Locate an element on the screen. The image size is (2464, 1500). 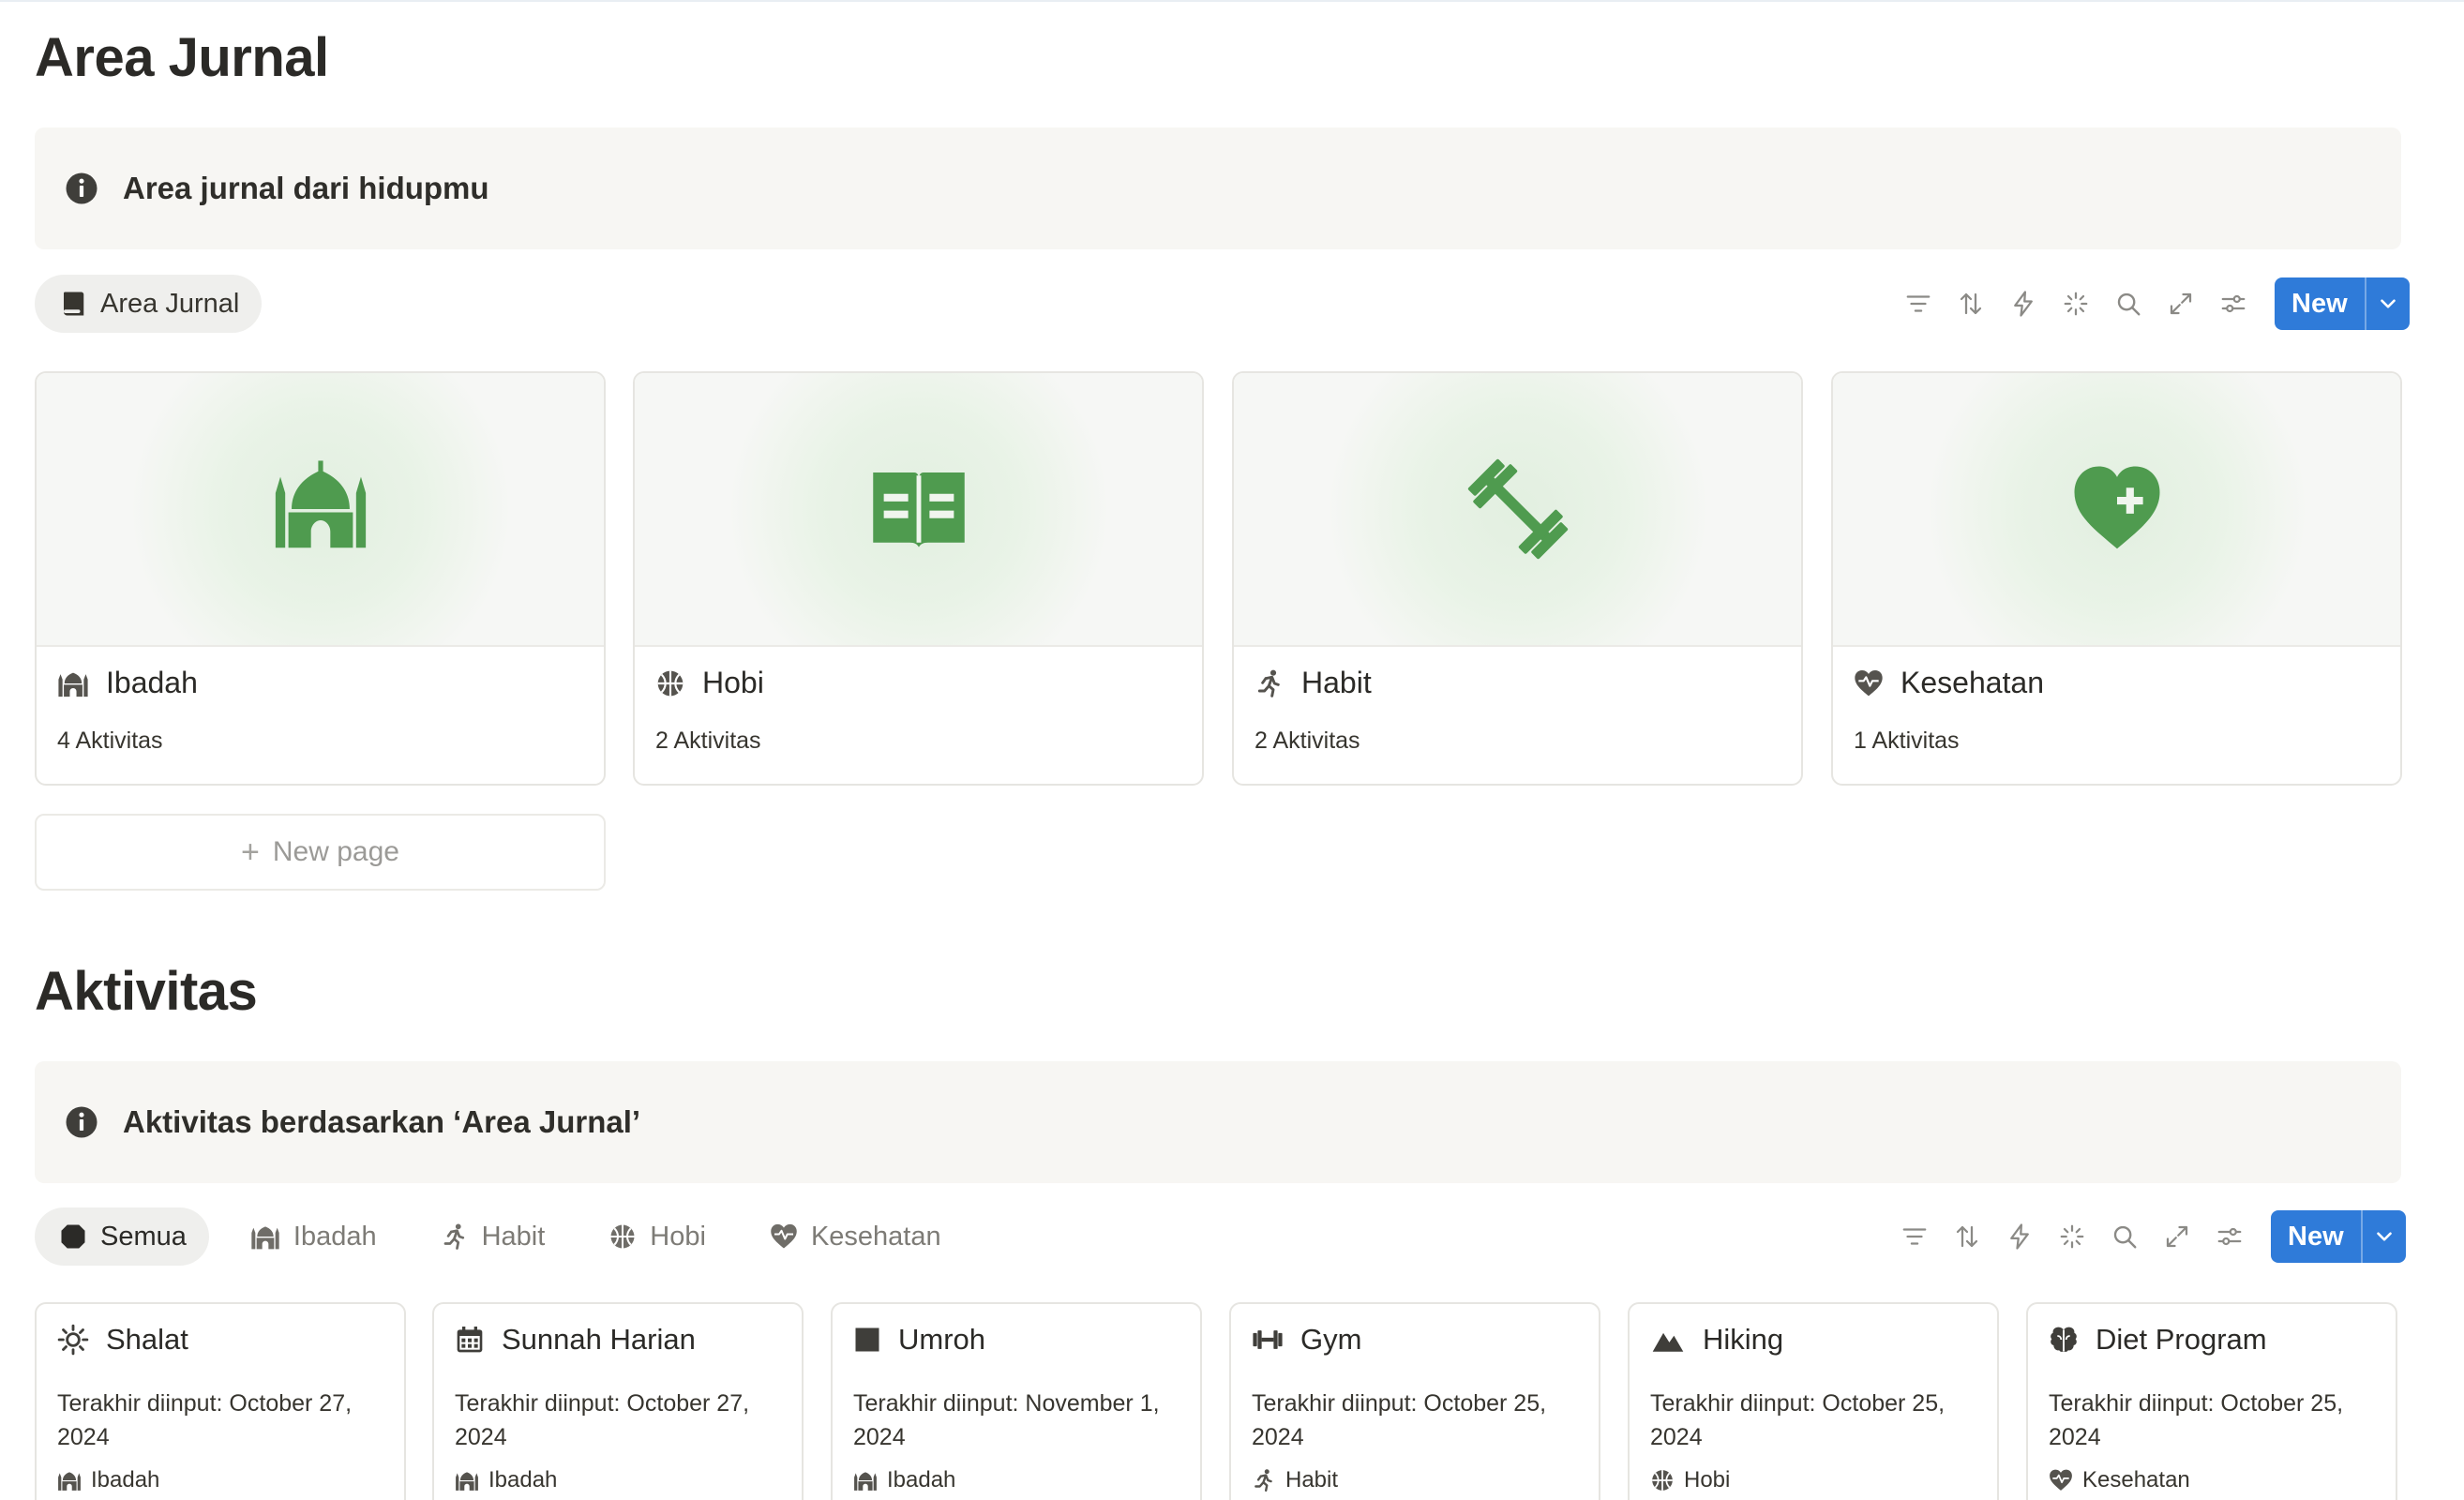
card-title-text: Hiking is located at coordinates (1743, 1339).